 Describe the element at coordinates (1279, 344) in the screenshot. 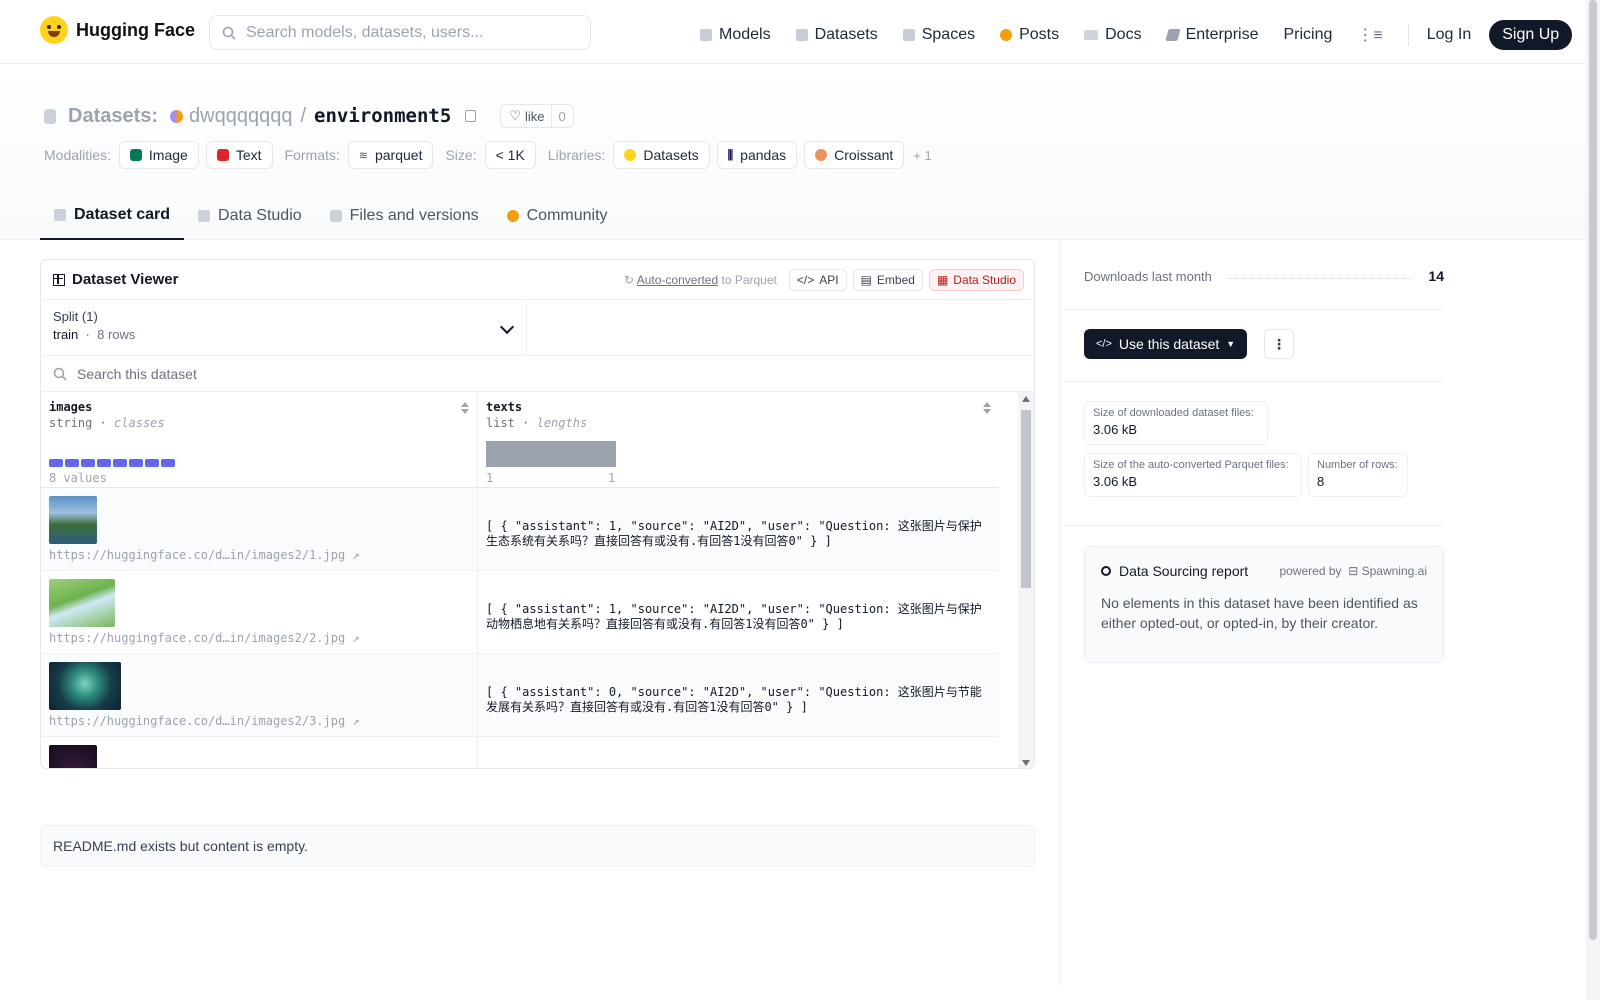

I see `more-options-icon: ⋮` at that location.